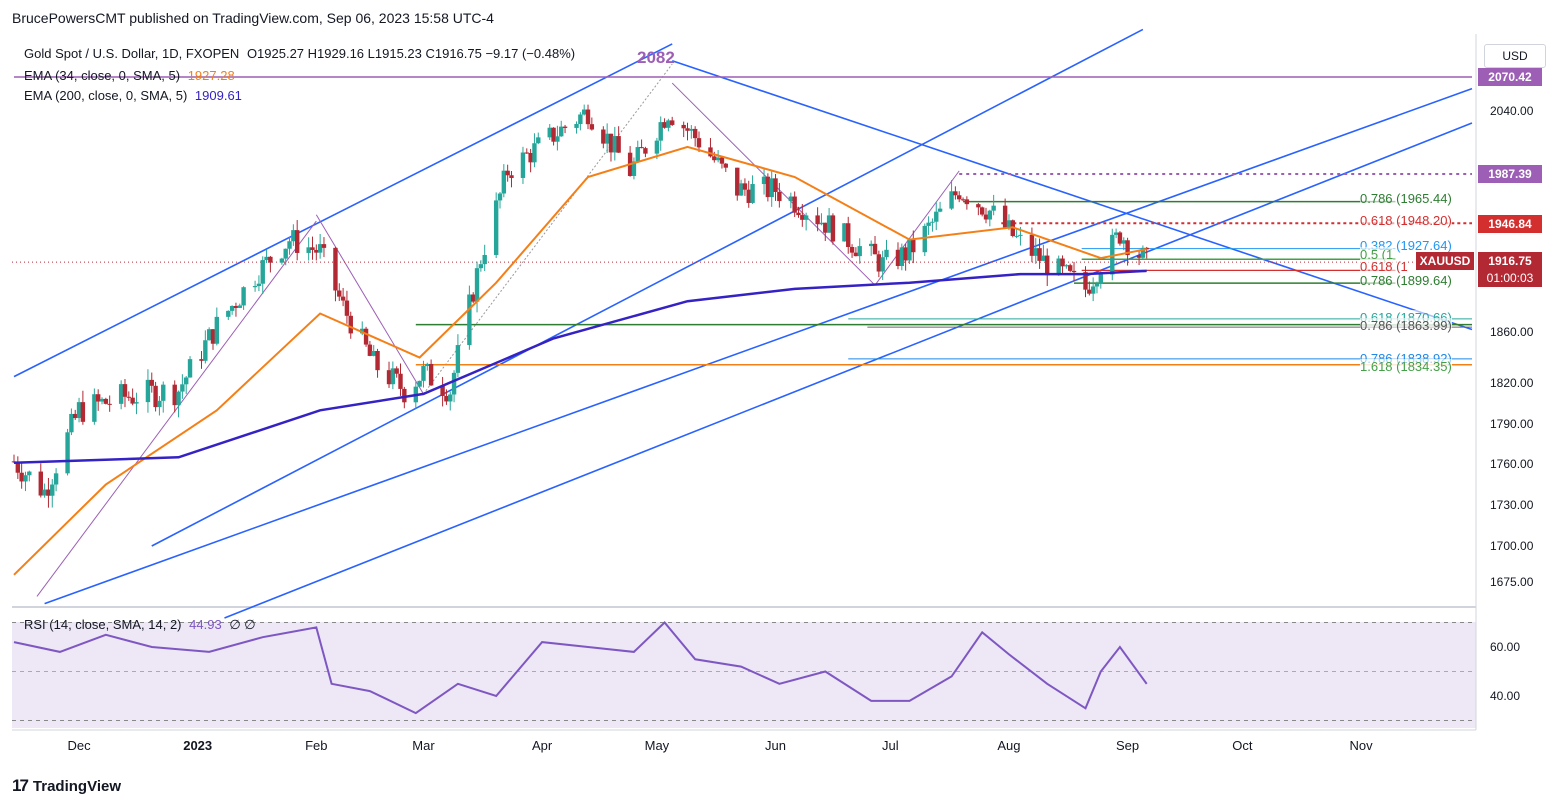 Image resolution: width=1564 pixels, height=807 pixels. What do you see at coordinates (369, 304) in the screenshot?
I see `trendline` at bounding box center [369, 304].